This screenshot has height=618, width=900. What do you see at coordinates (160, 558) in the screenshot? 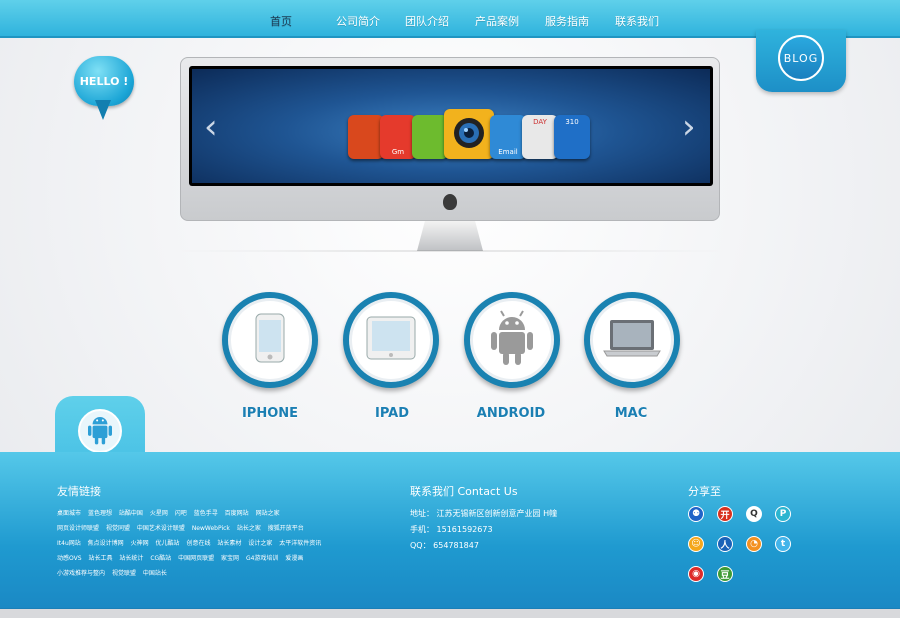
I see `friend-link: CG酷站` at bounding box center [160, 558].